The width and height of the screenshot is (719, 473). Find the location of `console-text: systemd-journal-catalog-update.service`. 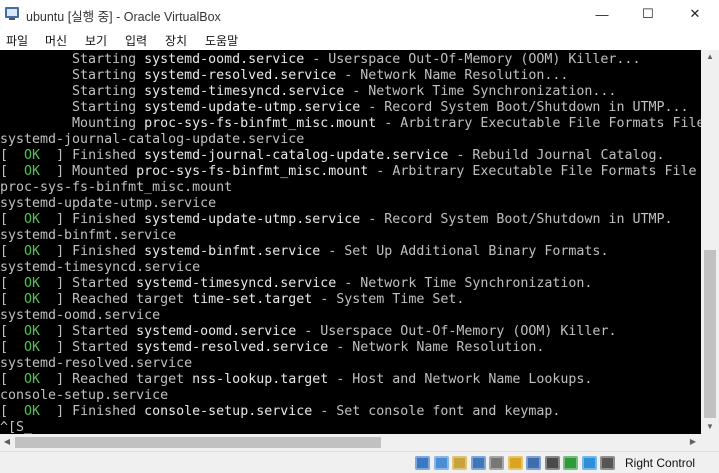

console-text: systemd-journal-catalog-update.service is located at coordinates (152, 139).